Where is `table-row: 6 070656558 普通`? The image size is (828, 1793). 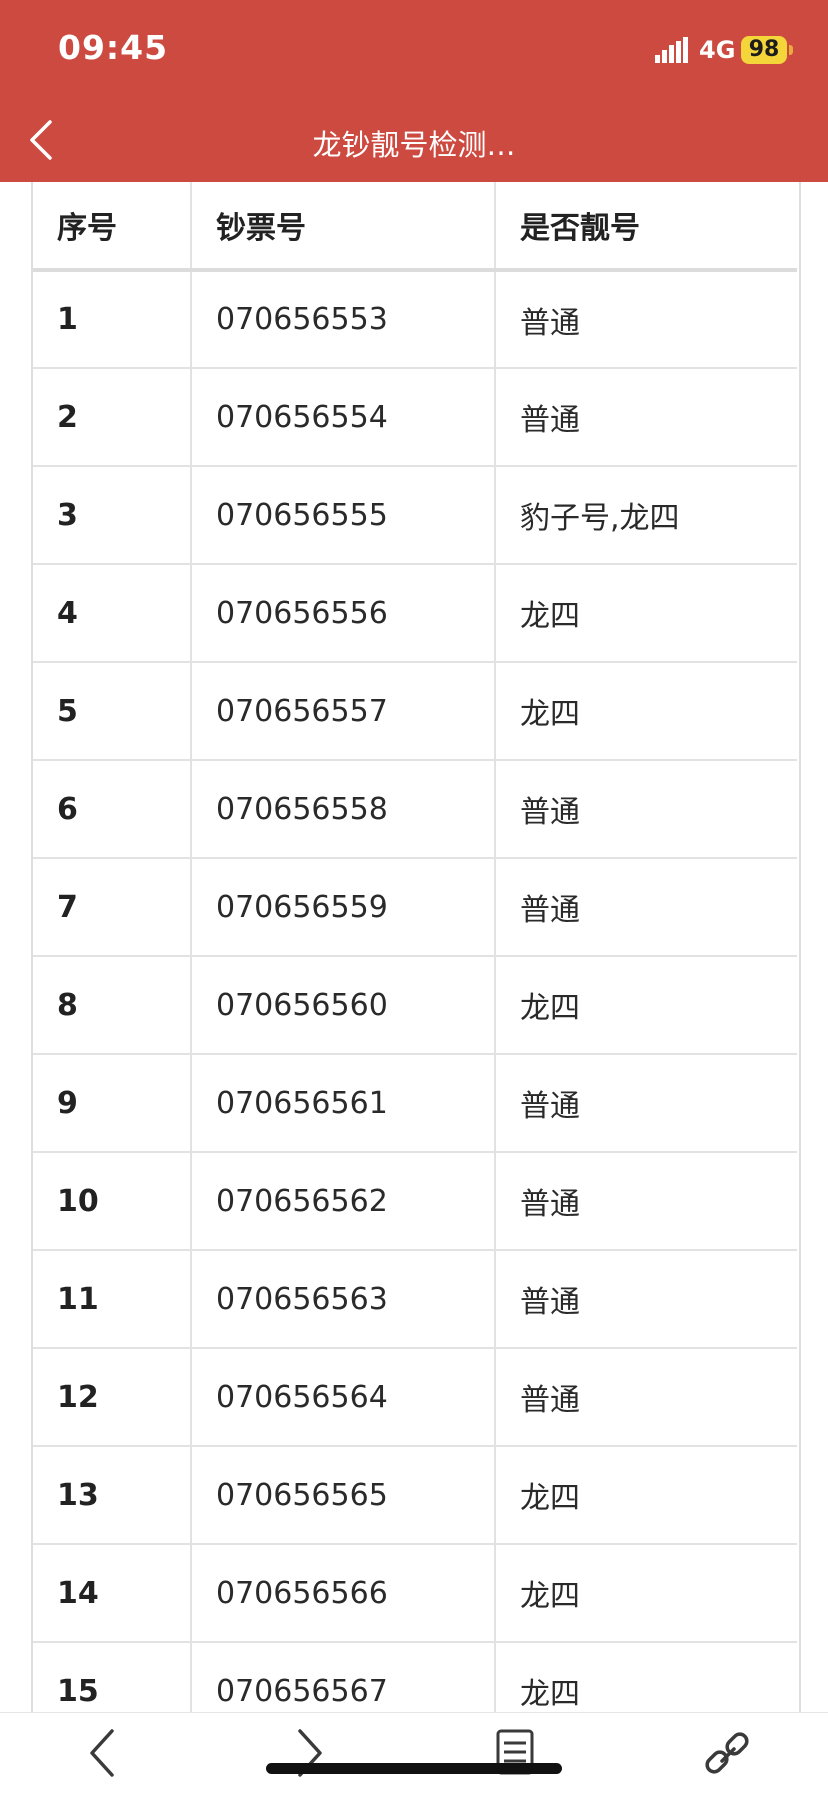 table-row: 6 070656558 普通 is located at coordinates (415, 809).